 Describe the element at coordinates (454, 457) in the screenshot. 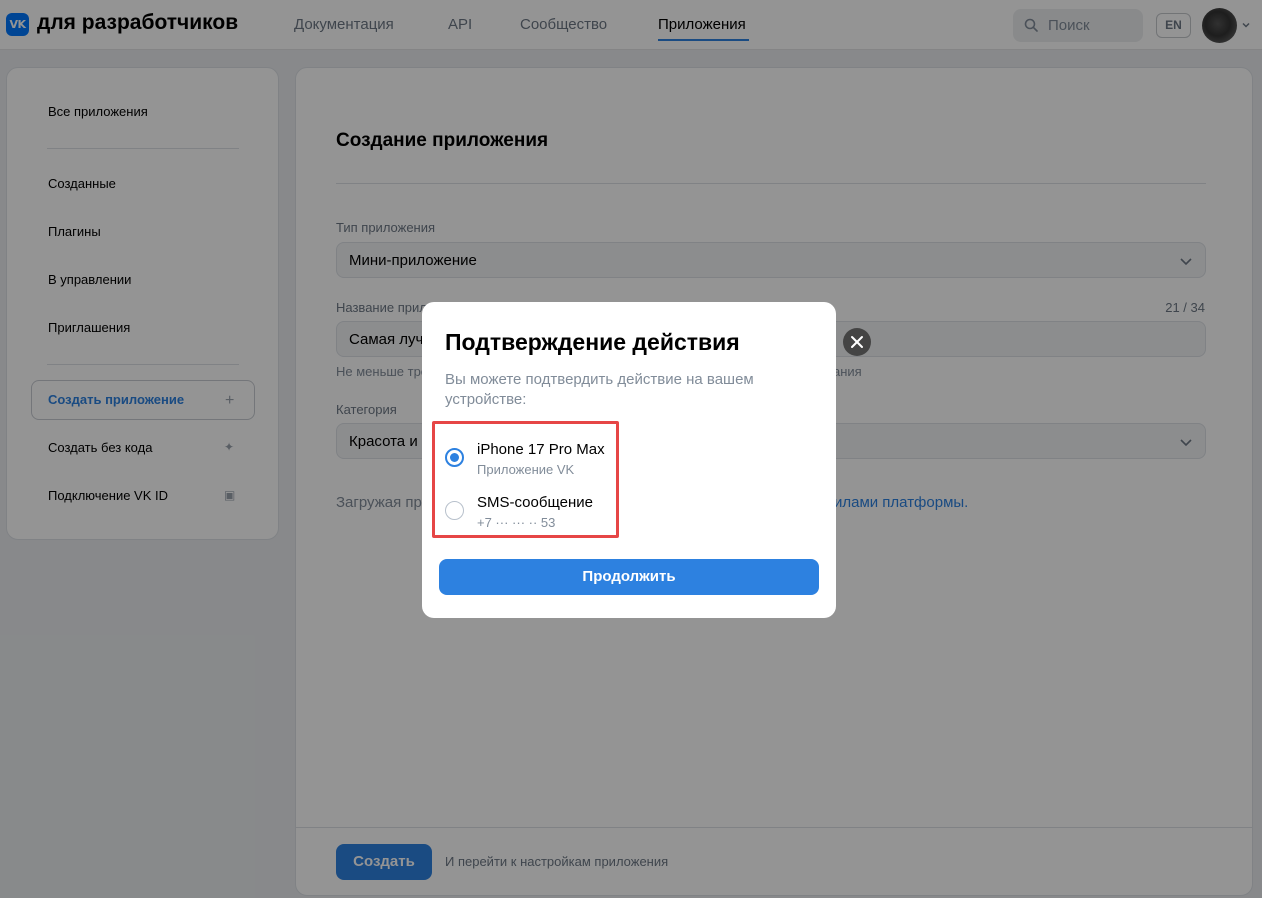

I see `radio-iphone` at that location.